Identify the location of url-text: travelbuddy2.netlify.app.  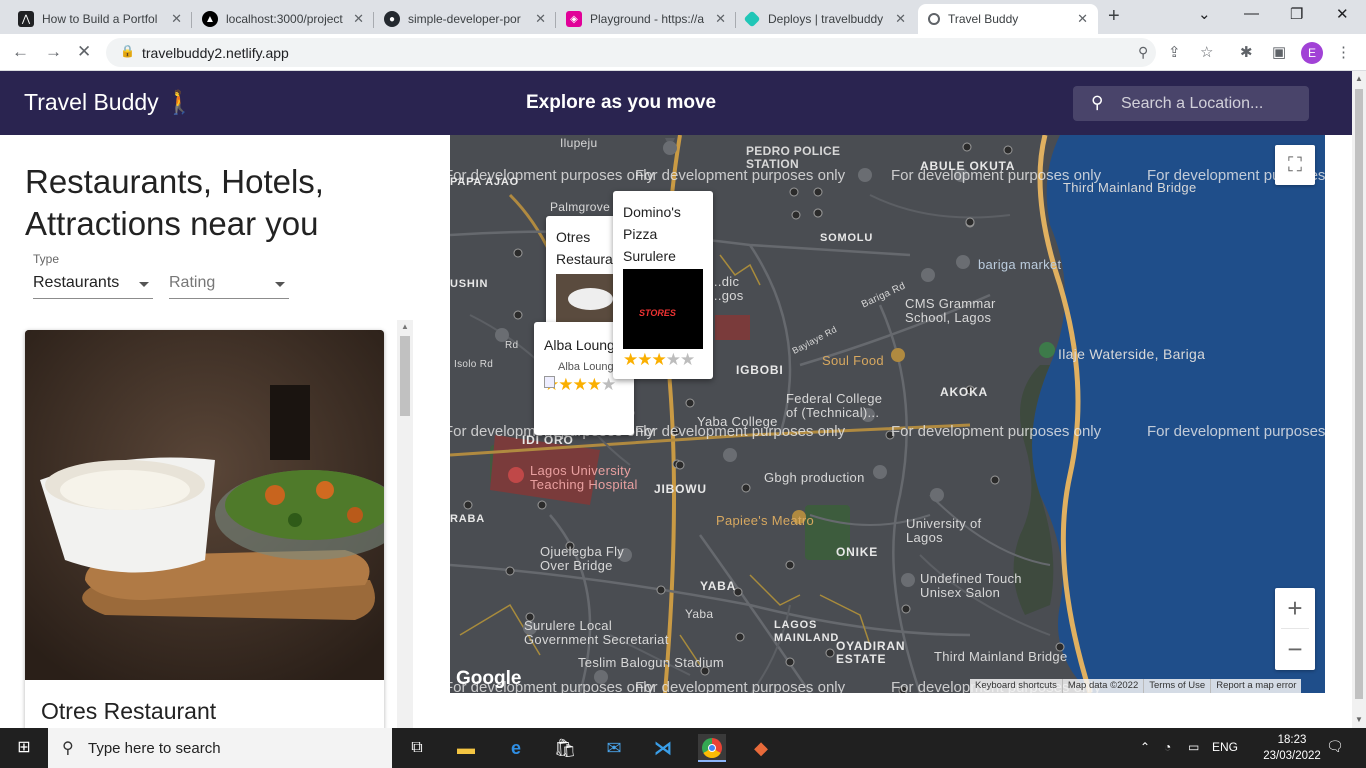
(215, 53).